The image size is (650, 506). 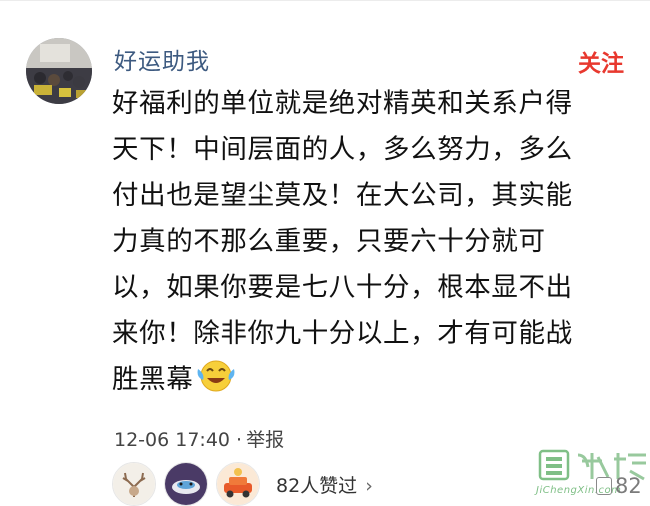 I want to click on chevron-right-icon: ›, so click(x=369, y=486).